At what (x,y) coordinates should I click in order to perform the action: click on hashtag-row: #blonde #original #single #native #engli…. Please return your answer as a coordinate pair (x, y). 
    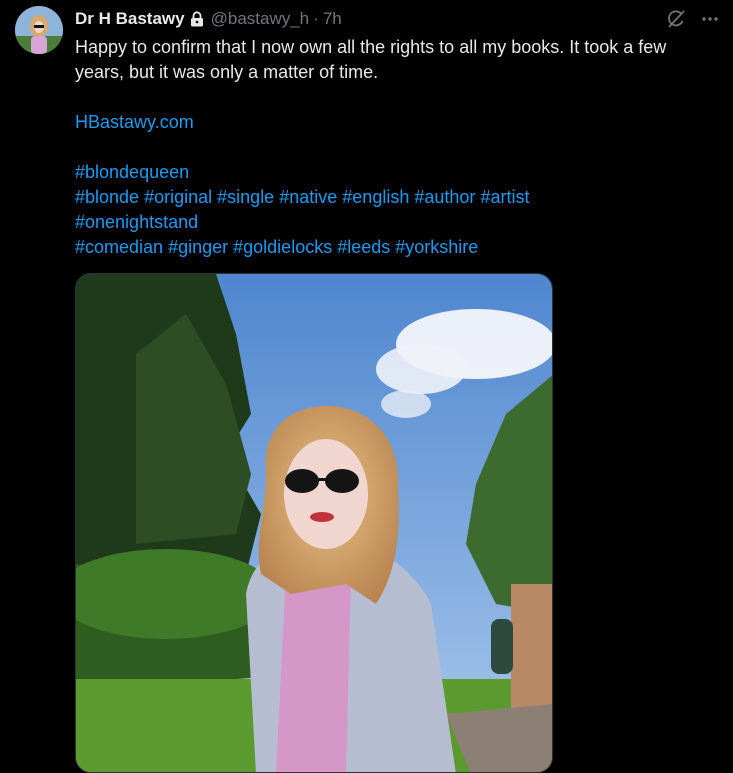
    Looking at the image, I should click on (400, 197).